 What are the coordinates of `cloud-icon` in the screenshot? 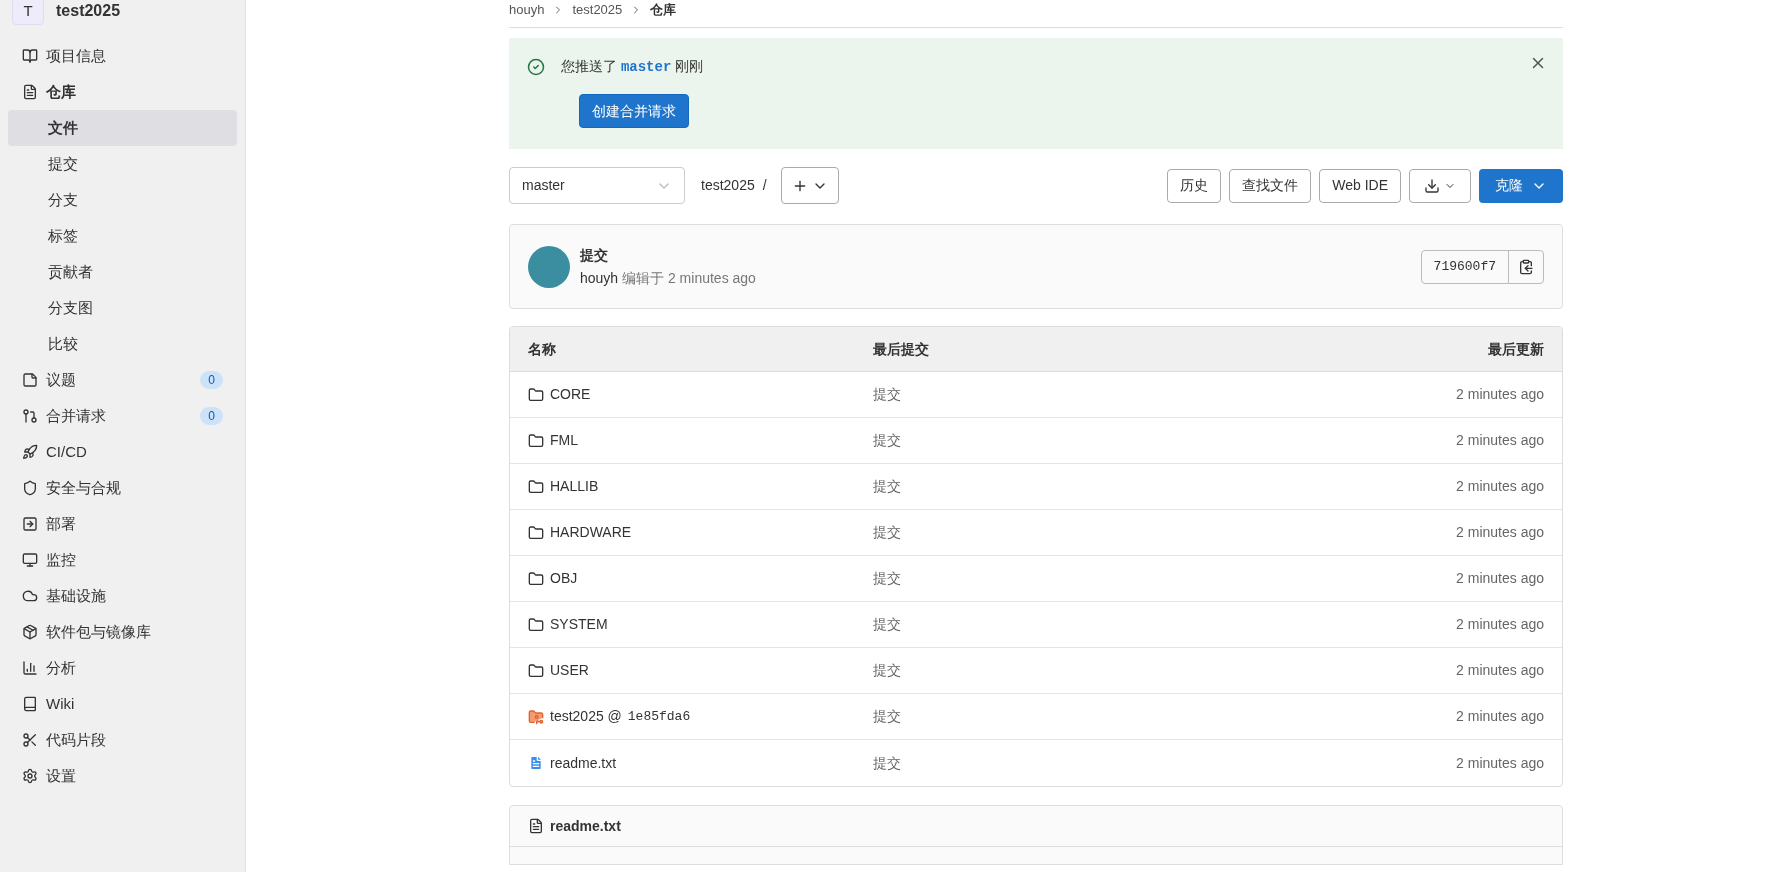 It's located at (30, 596).